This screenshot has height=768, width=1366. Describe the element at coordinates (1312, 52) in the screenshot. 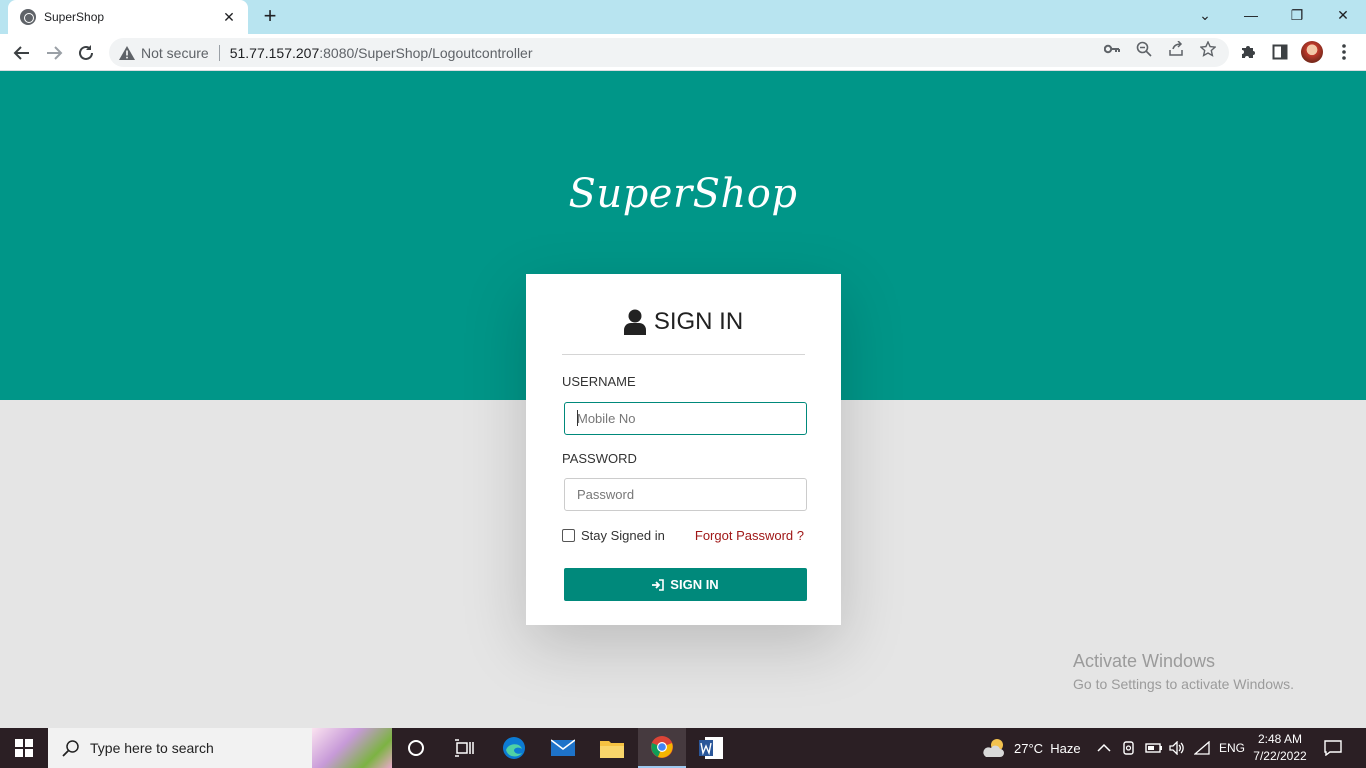

I see `profile-avatar` at that location.